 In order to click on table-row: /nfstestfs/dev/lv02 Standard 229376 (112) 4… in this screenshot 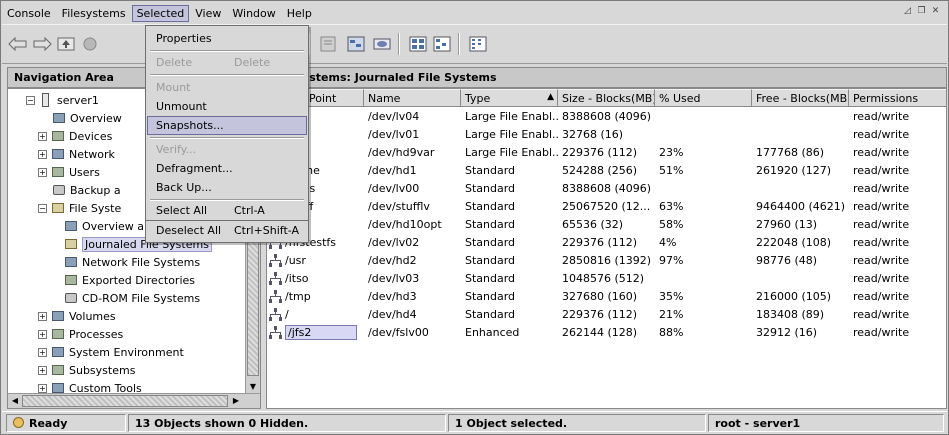, I will do `click(606, 242)`.